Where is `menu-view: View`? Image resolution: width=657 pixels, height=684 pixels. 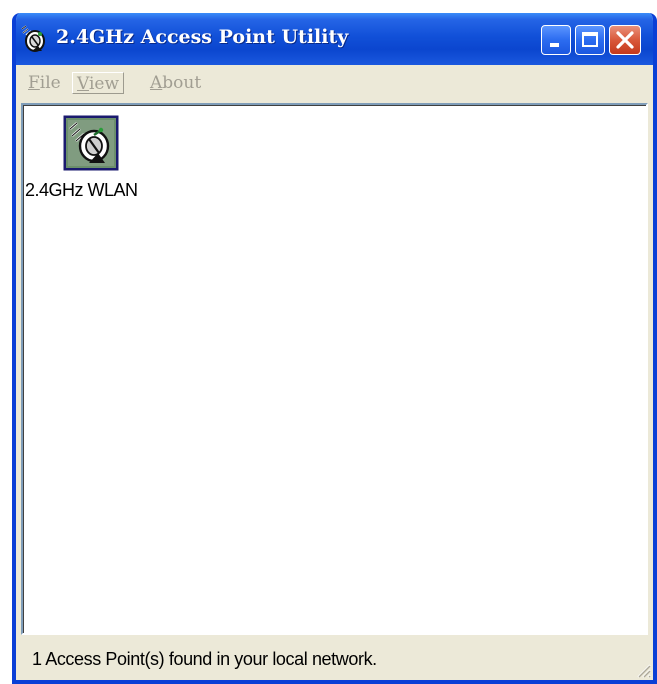 menu-view: View is located at coordinates (98, 83).